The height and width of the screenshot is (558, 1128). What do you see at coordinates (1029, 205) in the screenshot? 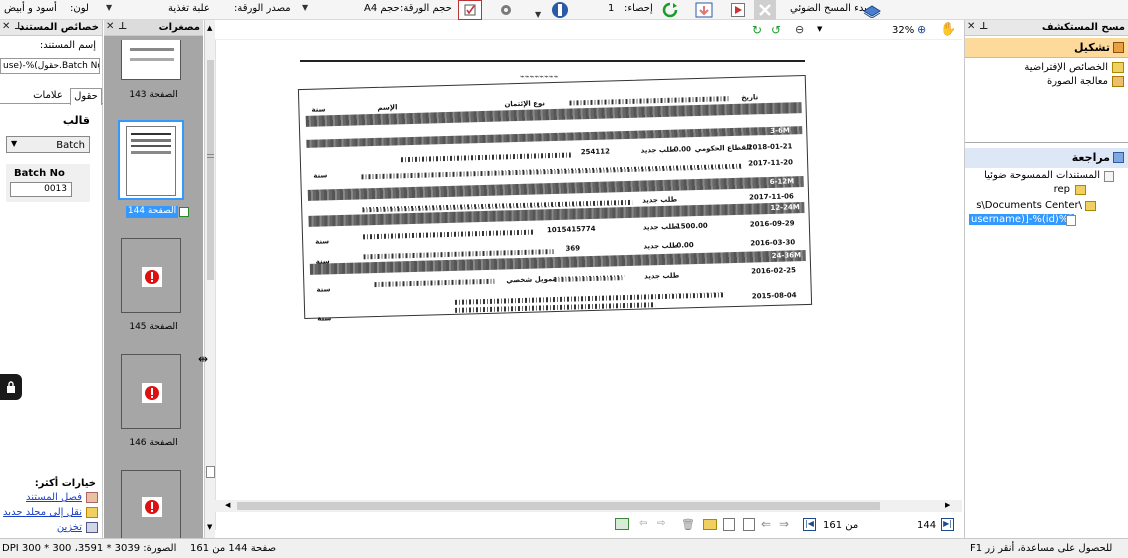
I see `tree-item-documents-center: s\Documents Center\` at bounding box center [1029, 205].